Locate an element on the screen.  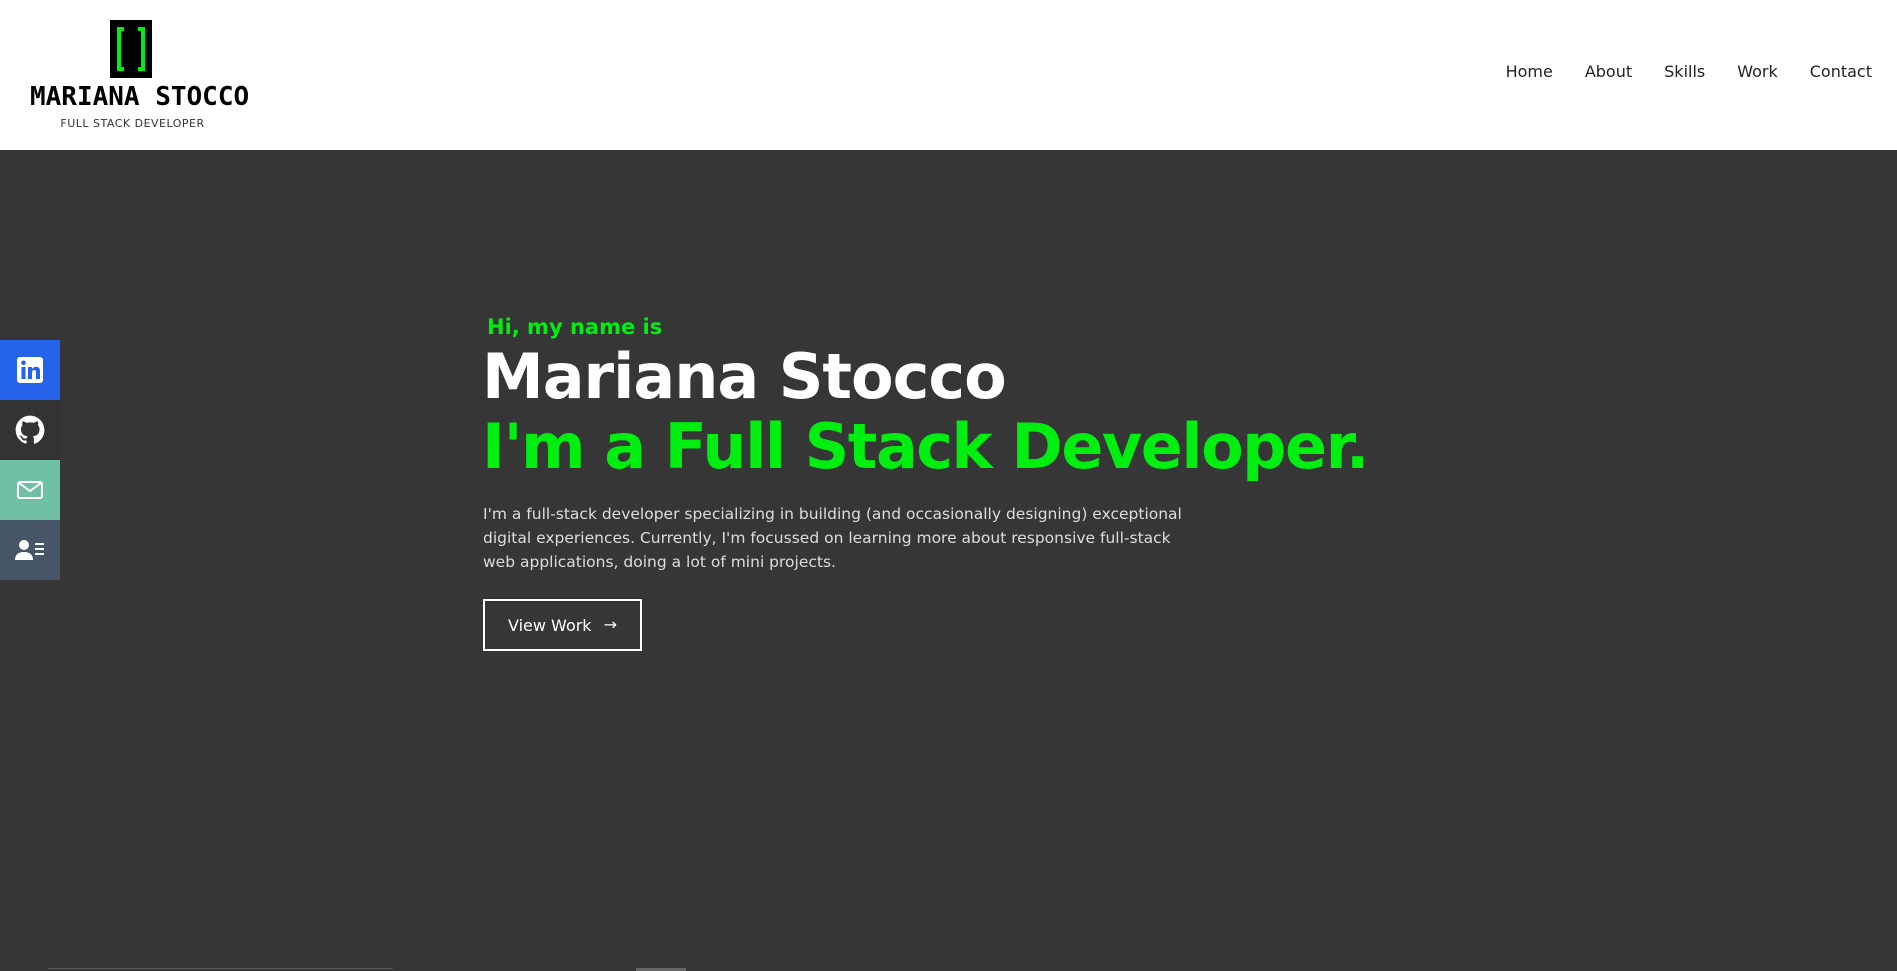
main-nav: Home About Skills Work Contact is located at coordinates (1689, 71).